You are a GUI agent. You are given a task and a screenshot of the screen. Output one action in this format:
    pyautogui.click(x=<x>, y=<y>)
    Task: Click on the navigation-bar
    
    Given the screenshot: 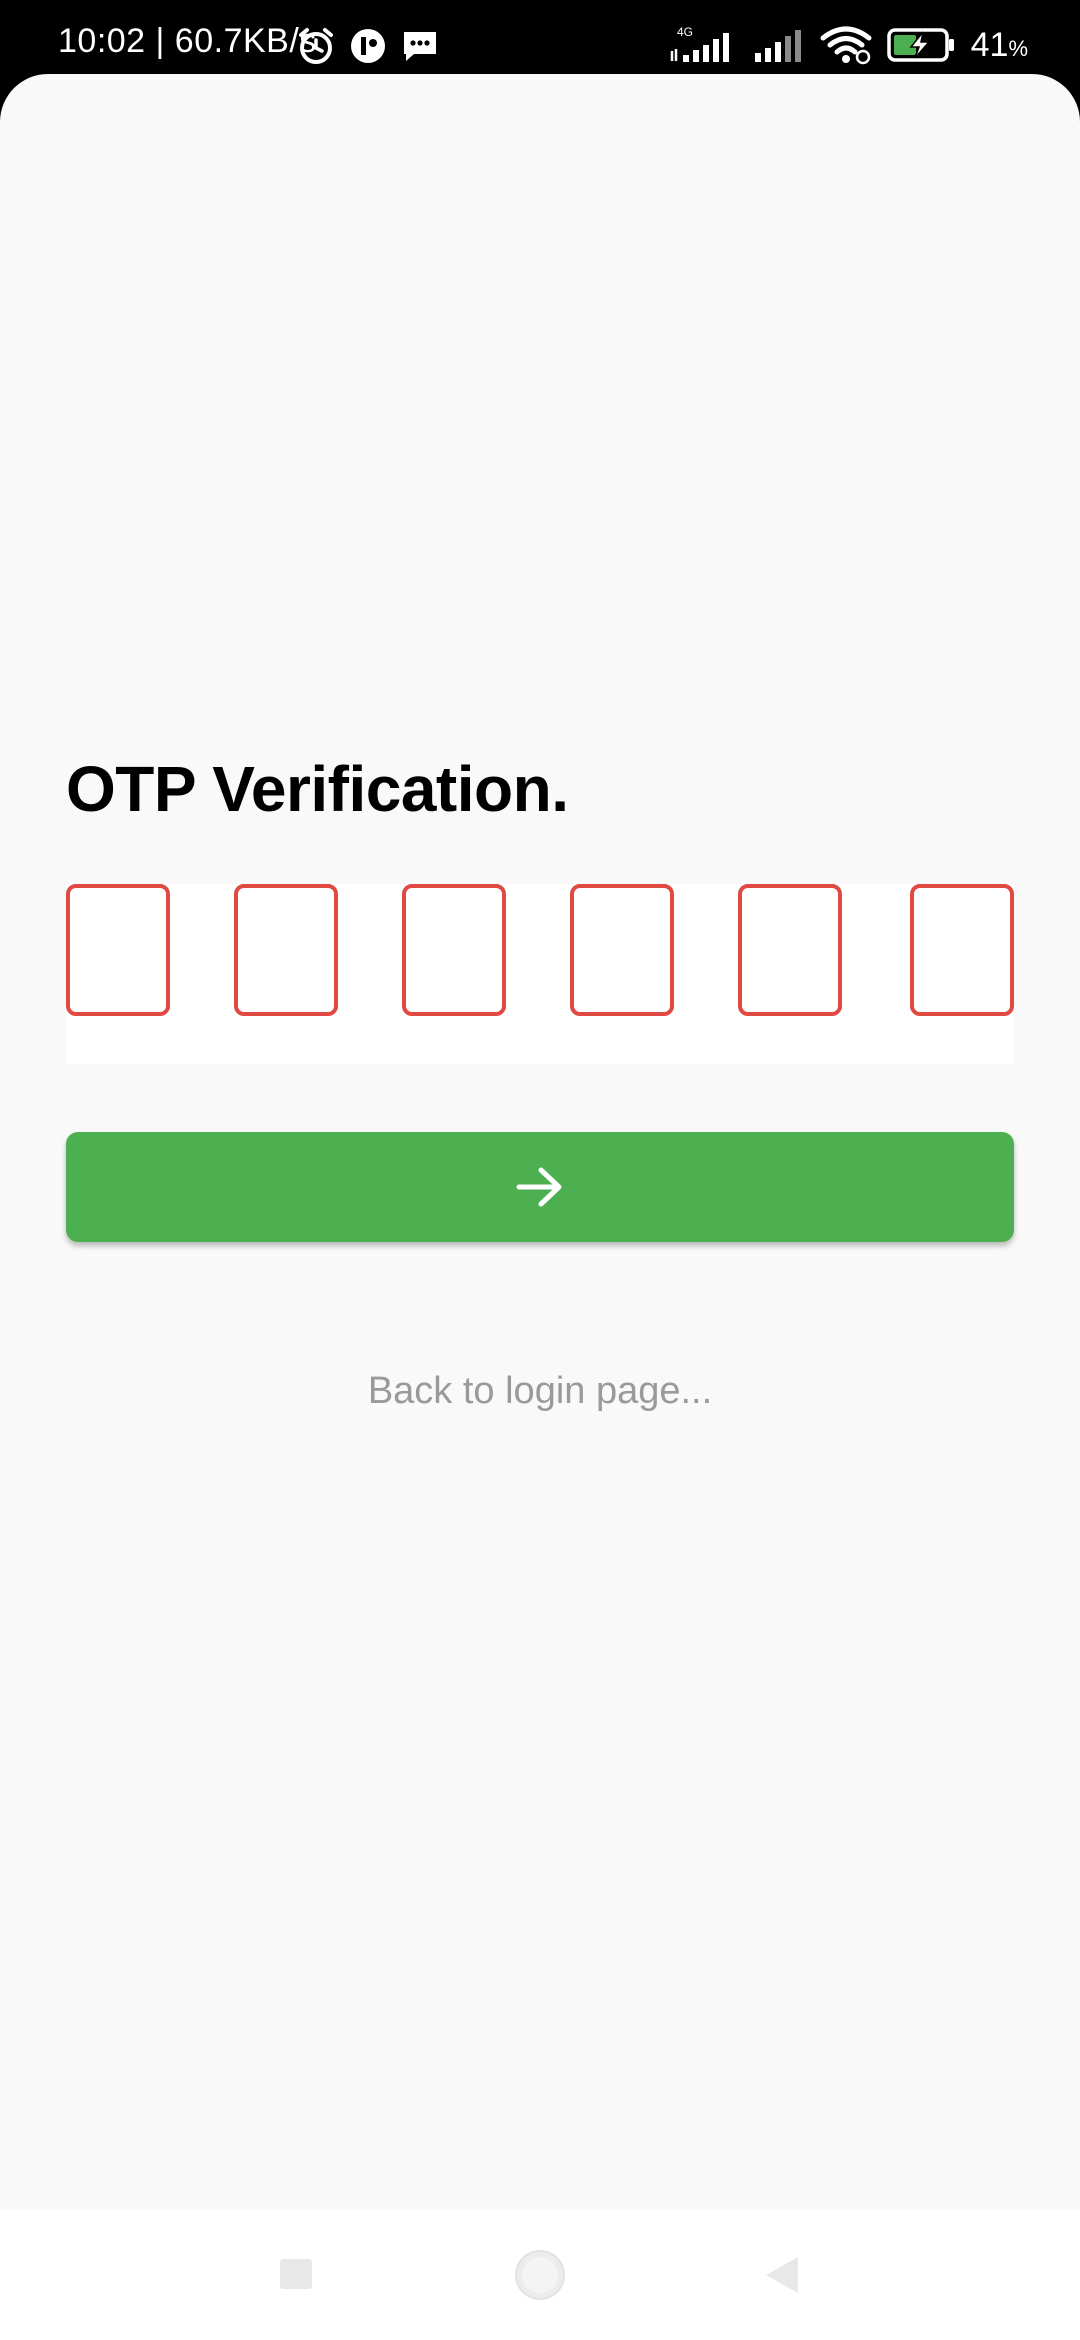 What is the action you would take?
    pyautogui.click(x=540, y=2275)
    